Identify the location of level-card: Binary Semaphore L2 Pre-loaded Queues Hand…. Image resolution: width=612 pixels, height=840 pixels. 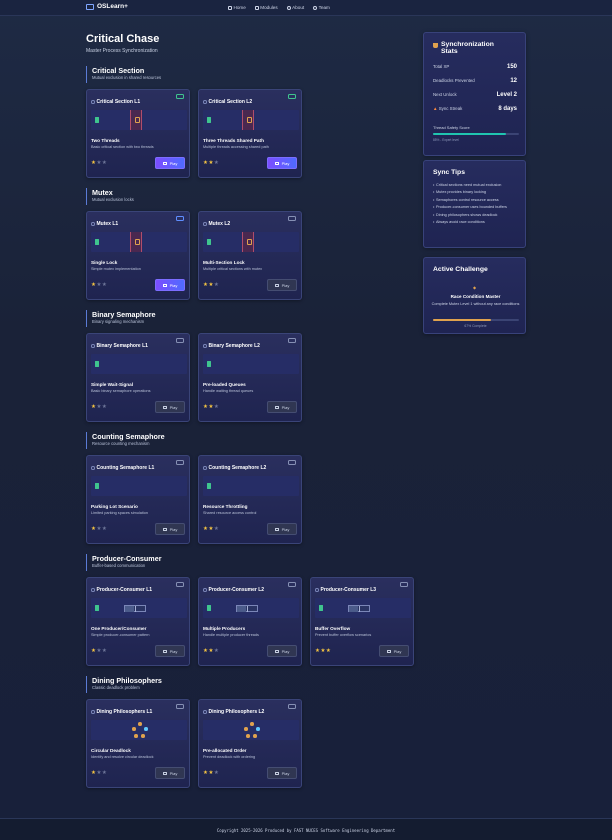
(250, 377).